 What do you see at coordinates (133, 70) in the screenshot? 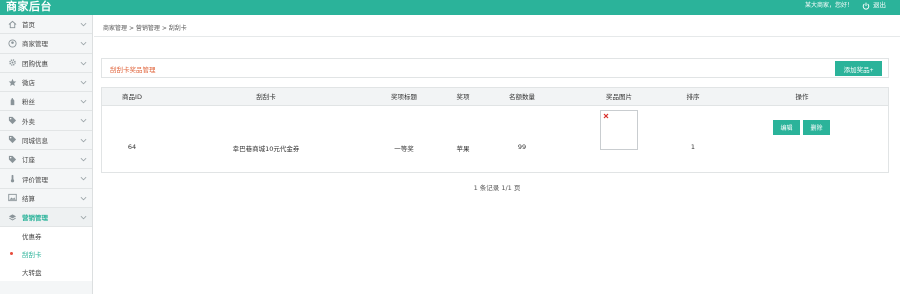
I see `panel-title: 刮刮卡奖品管理` at bounding box center [133, 70].